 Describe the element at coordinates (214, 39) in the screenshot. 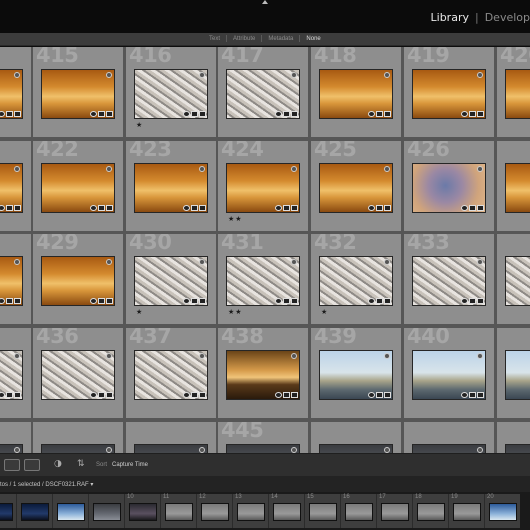

I see `filter-text: Text` at that location.